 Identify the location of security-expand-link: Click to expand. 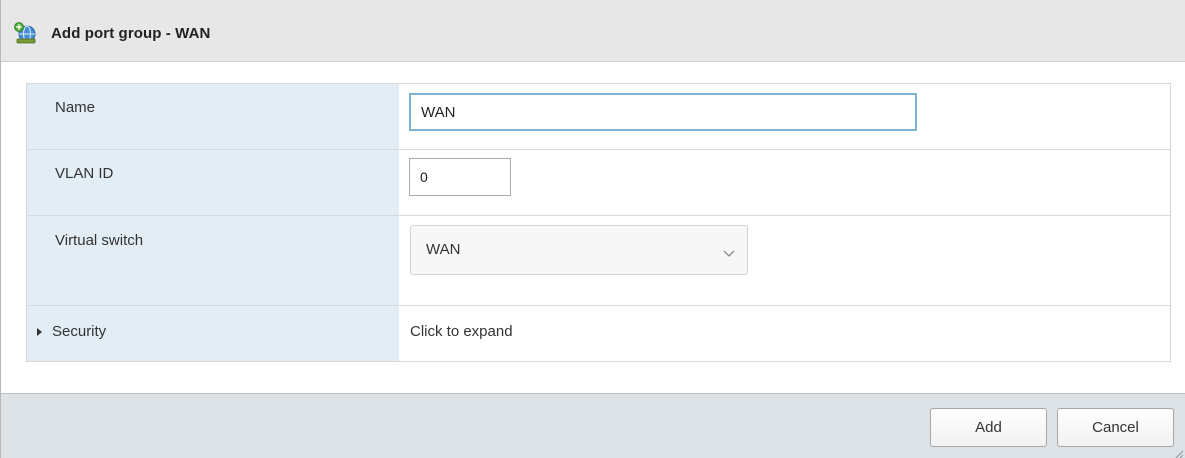
(461, 331).